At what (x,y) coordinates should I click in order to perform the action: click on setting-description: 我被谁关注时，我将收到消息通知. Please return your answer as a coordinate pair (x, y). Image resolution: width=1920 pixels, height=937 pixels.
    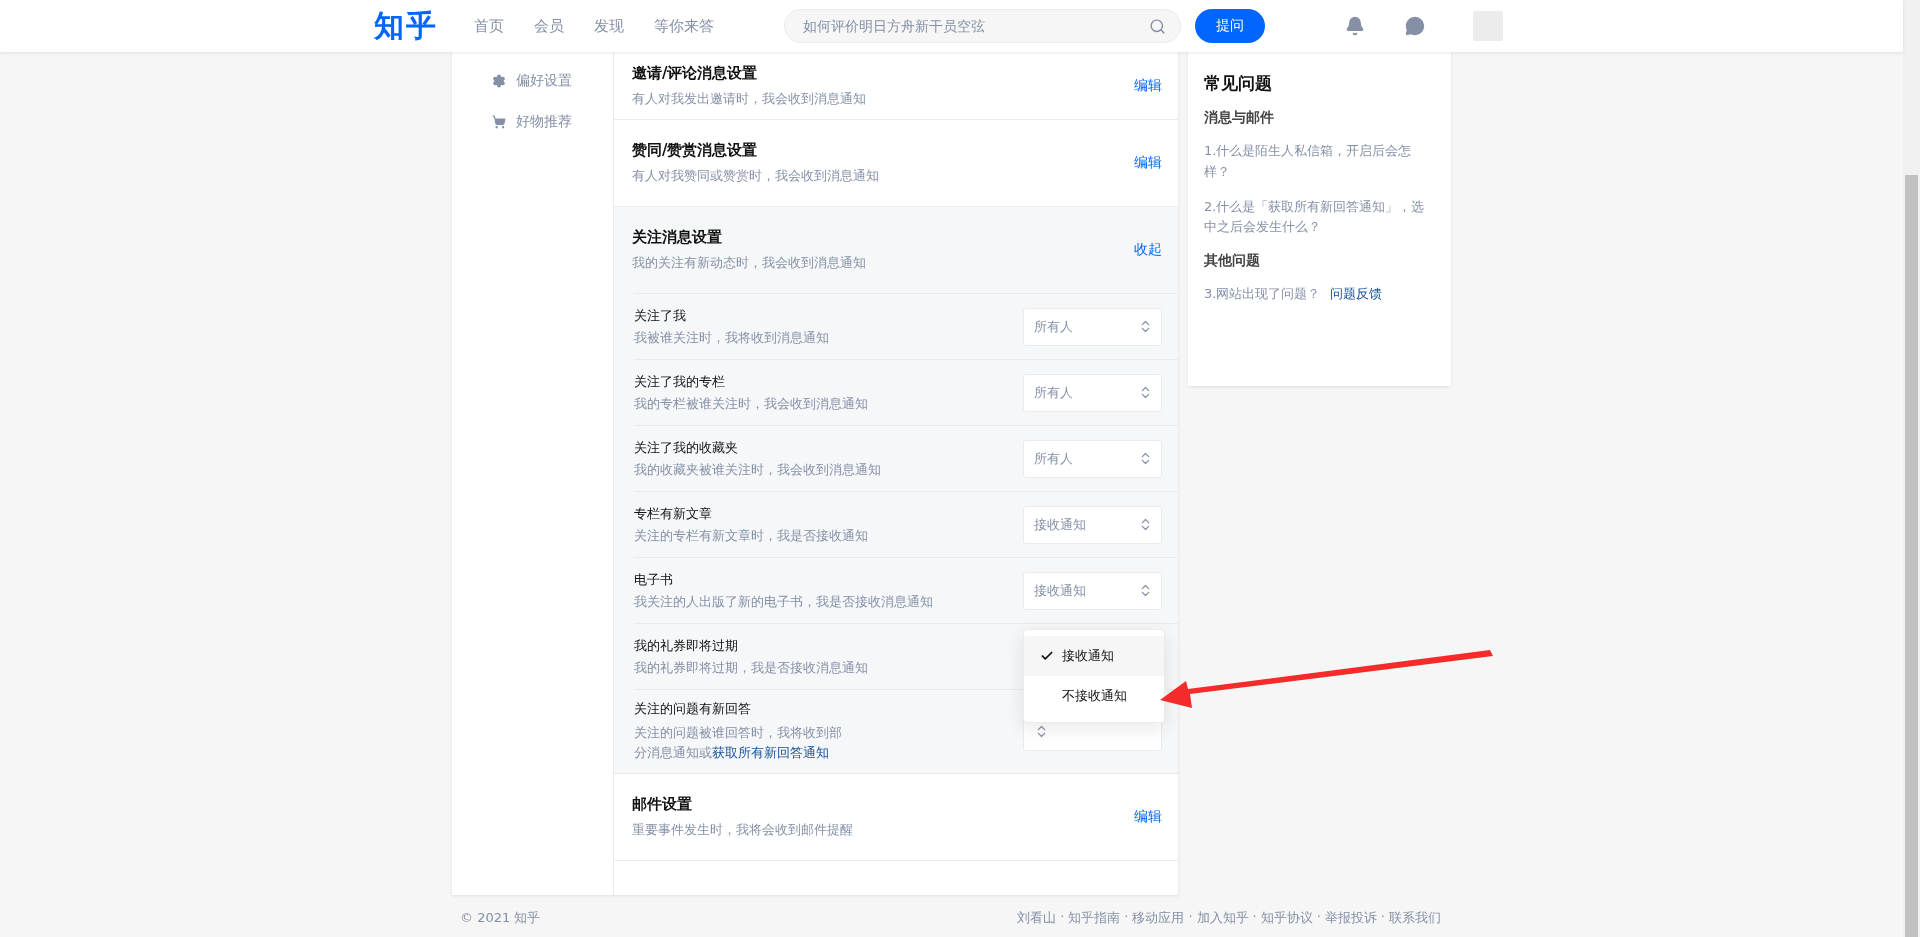
    Looking at the image, I should click on (732, 338).